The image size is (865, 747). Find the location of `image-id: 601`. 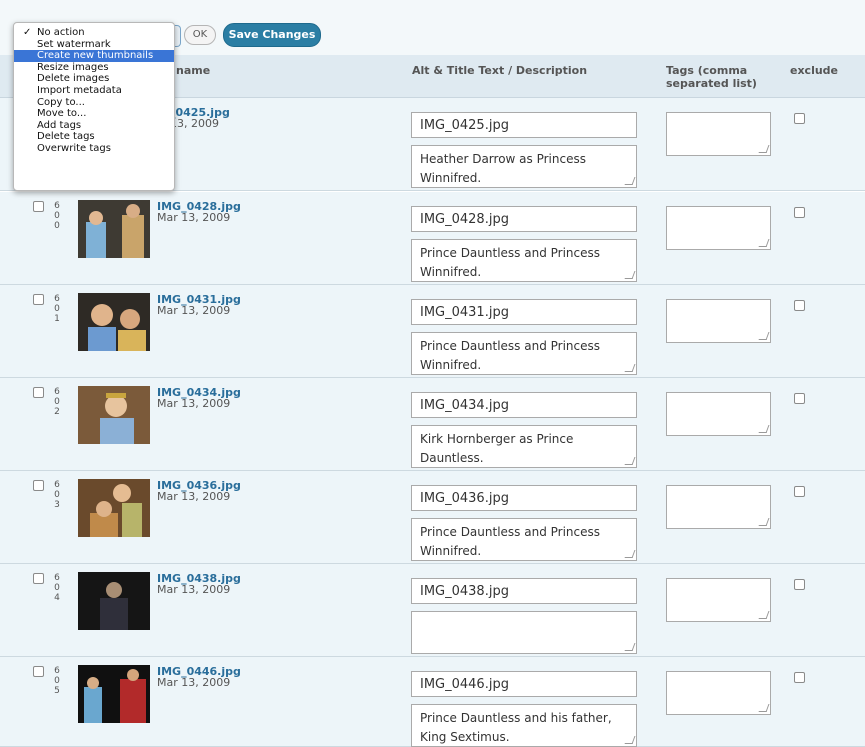

image-id: 601 is located at coordinates (57, 309).